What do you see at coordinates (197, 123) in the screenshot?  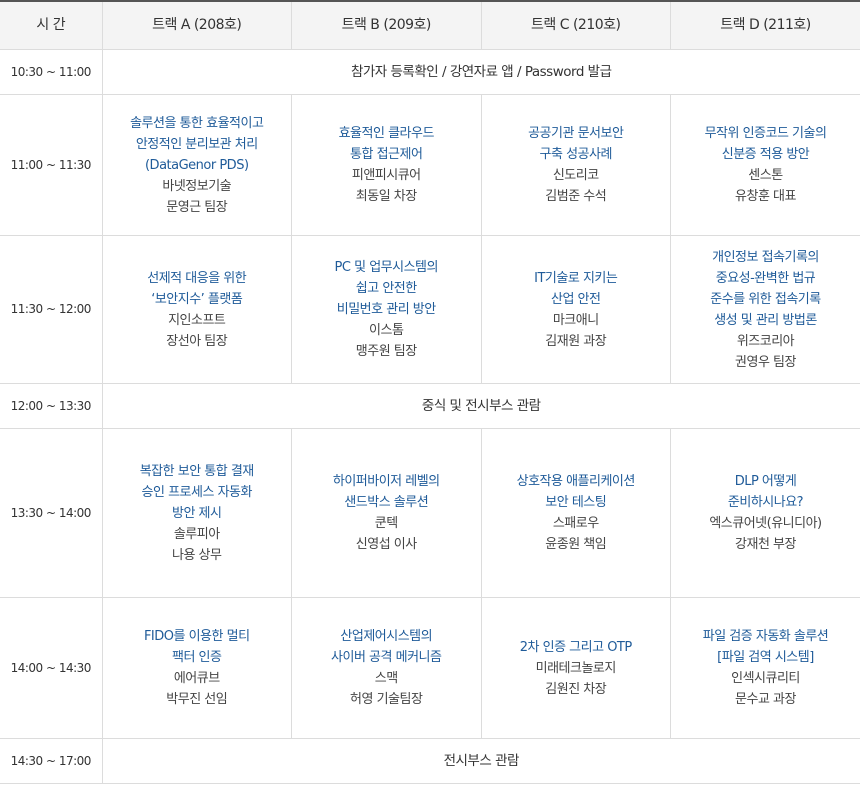 I see `session-title-line: 솔루션을 통한 효율적이고` at bounding box center [197, 123].